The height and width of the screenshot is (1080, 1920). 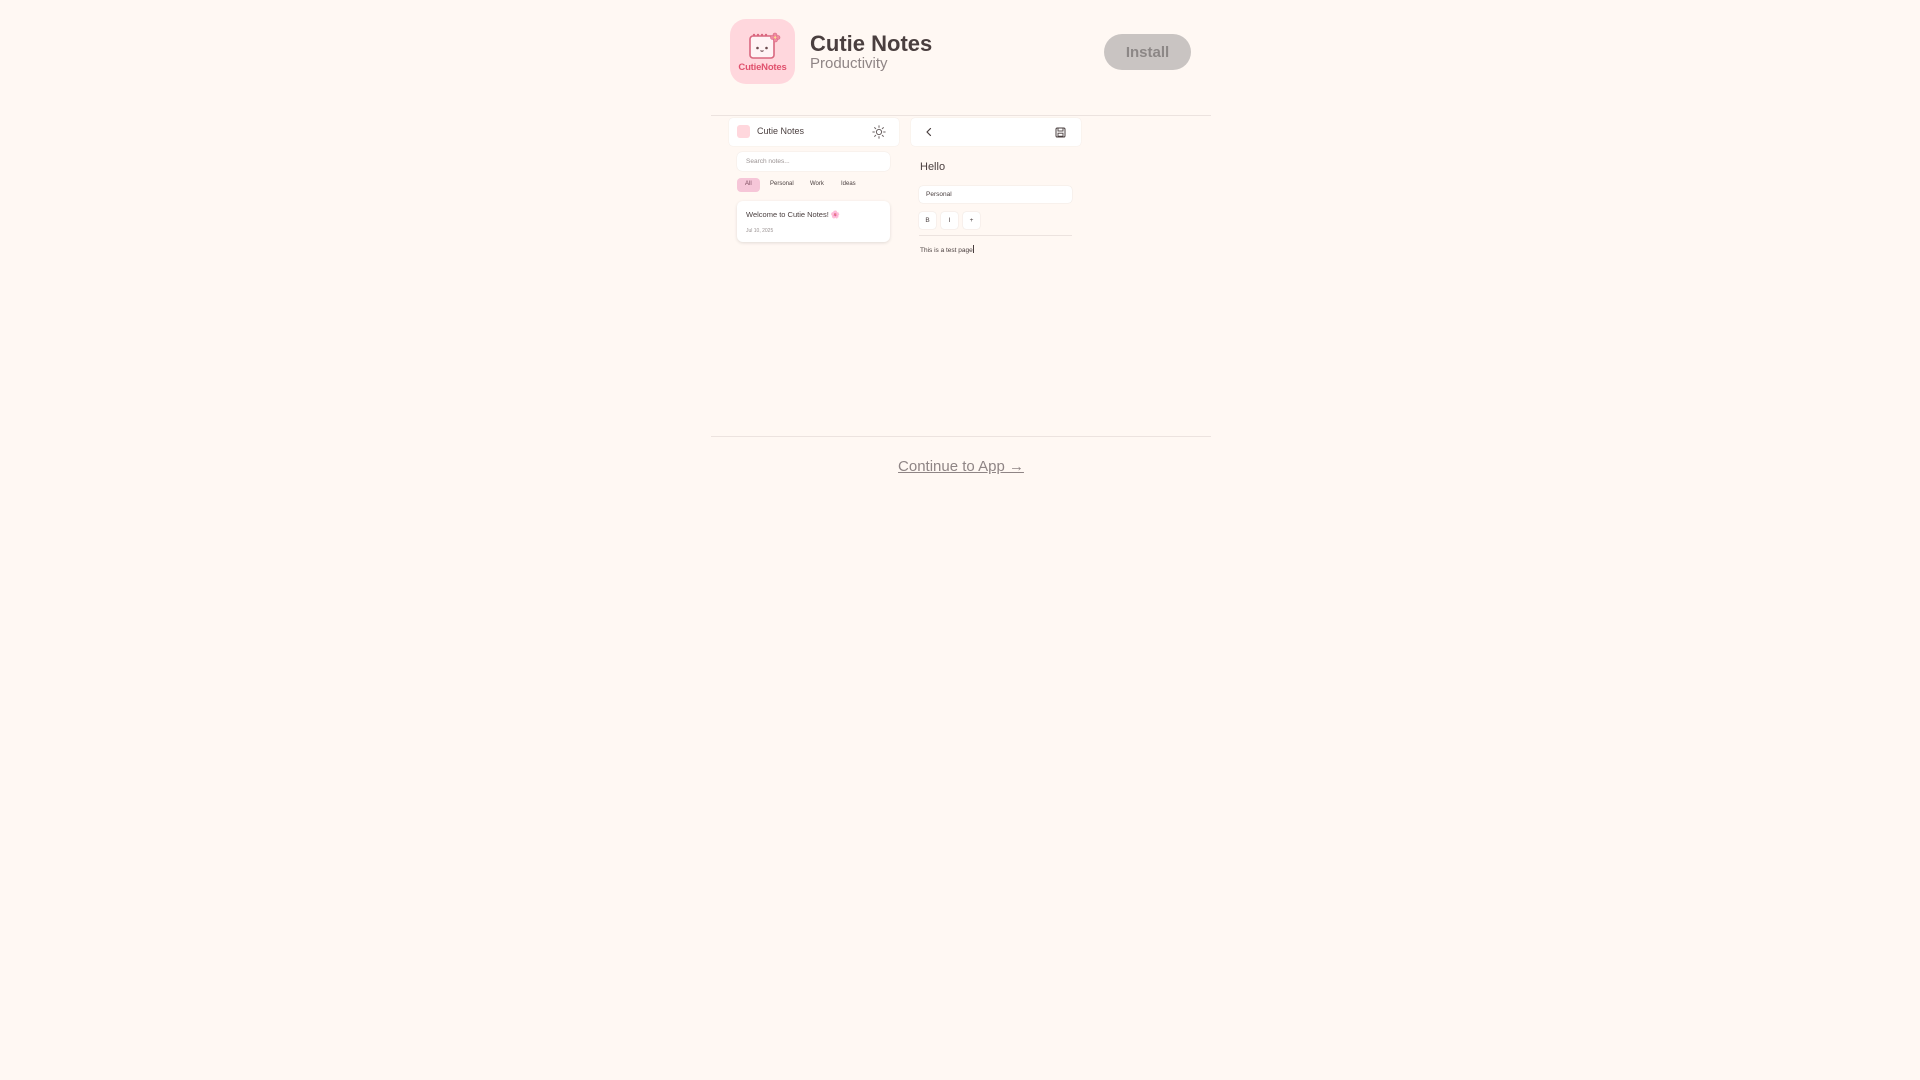 What do you see at coordinates (949, 220) in the screenshot?
I see `italic-button: I` at bounding box center [949, 220].